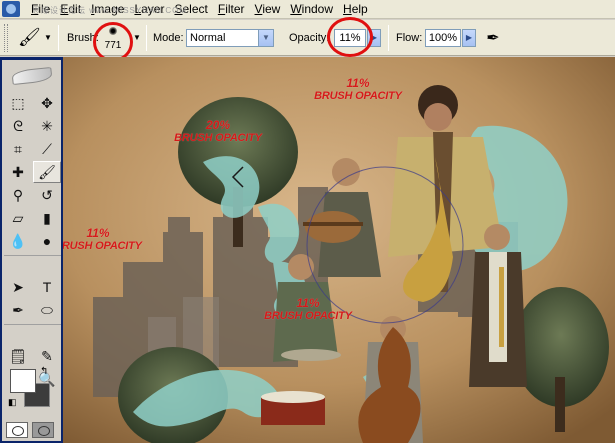  I want to click on flow-input: 100%, so click(443, 38).